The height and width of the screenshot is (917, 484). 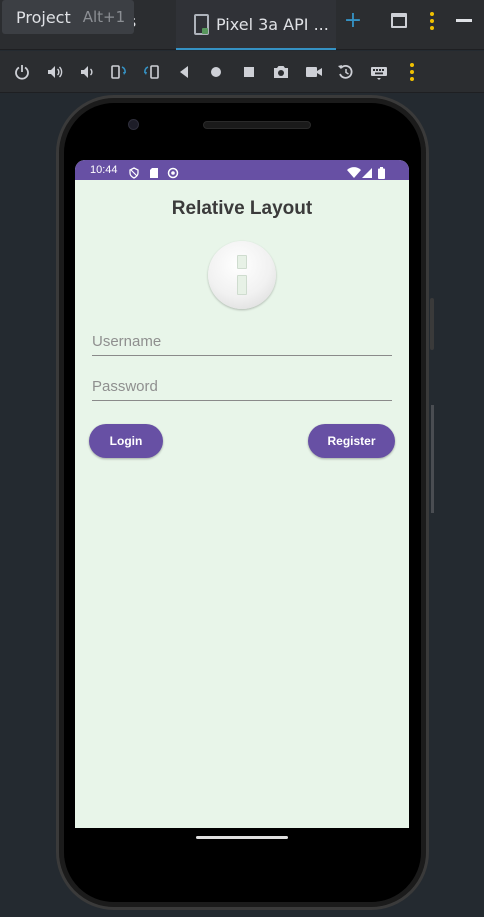 I want to click on keyboard-icon, so click(x=379, y=72).